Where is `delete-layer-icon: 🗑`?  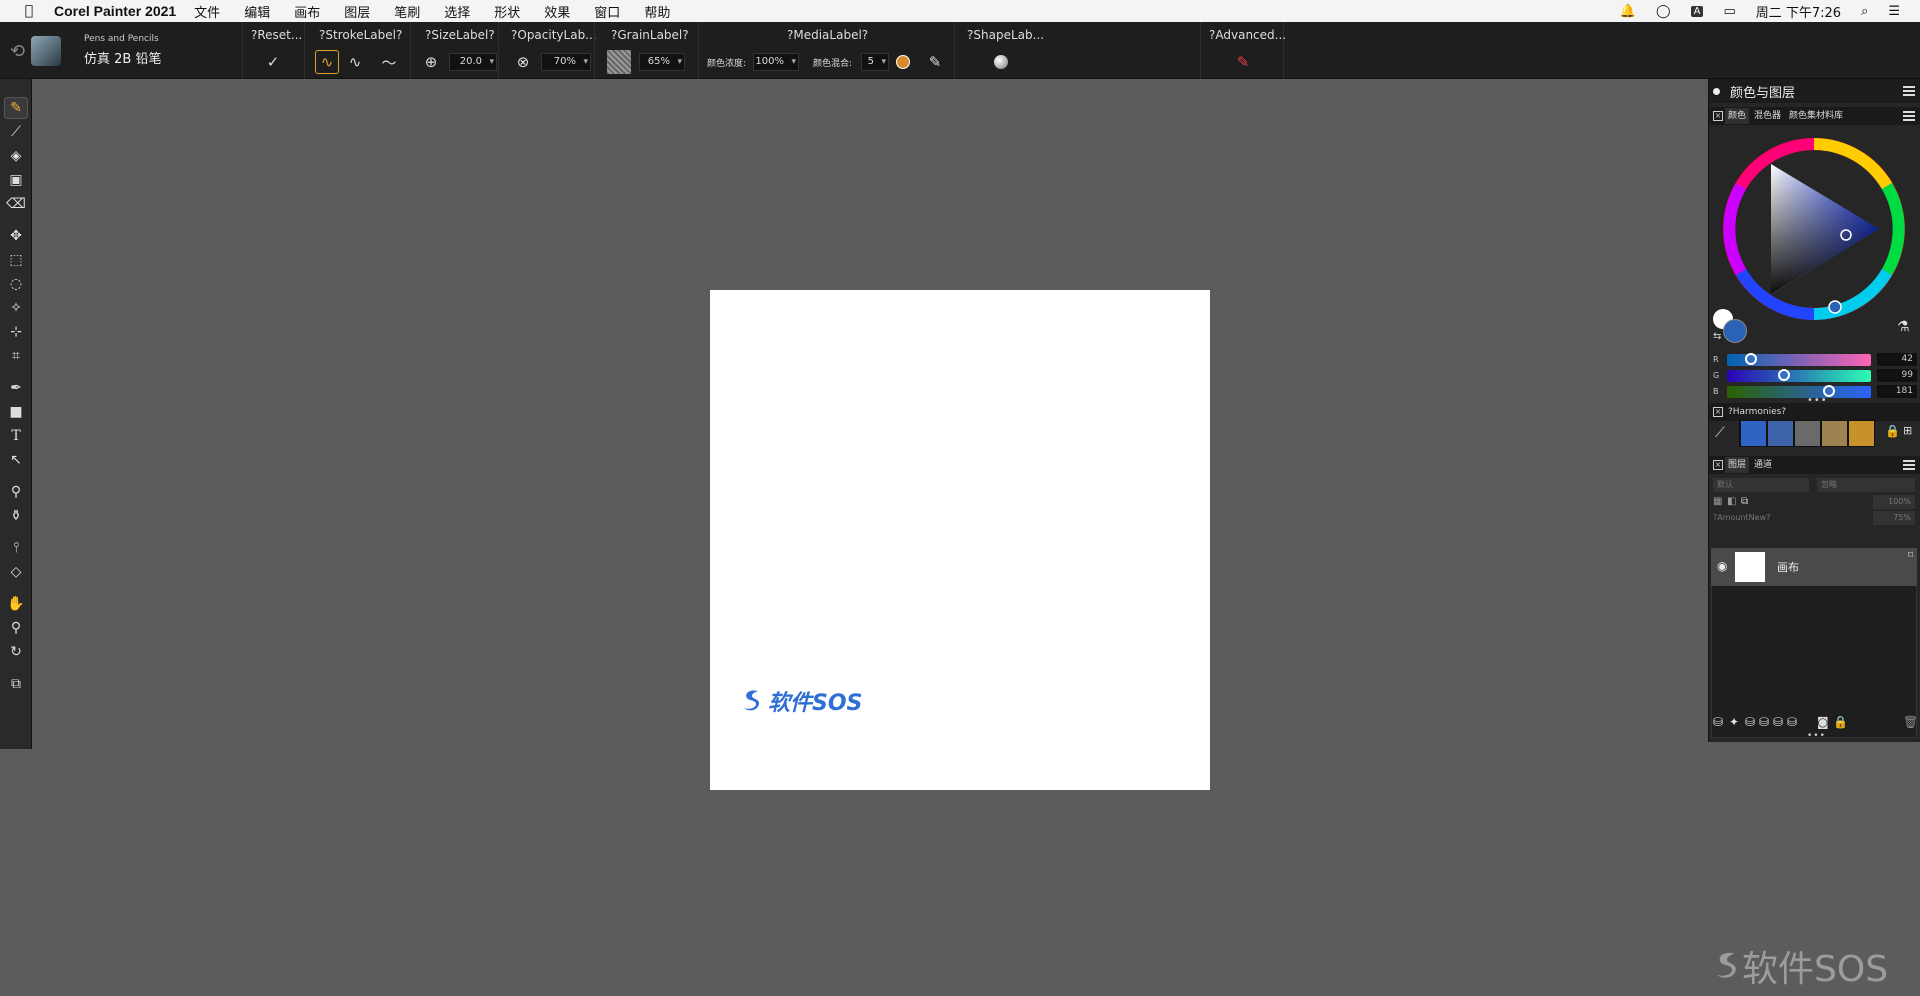 delete-layer-icon: 🗑 is located at coordinates (1910, 722).